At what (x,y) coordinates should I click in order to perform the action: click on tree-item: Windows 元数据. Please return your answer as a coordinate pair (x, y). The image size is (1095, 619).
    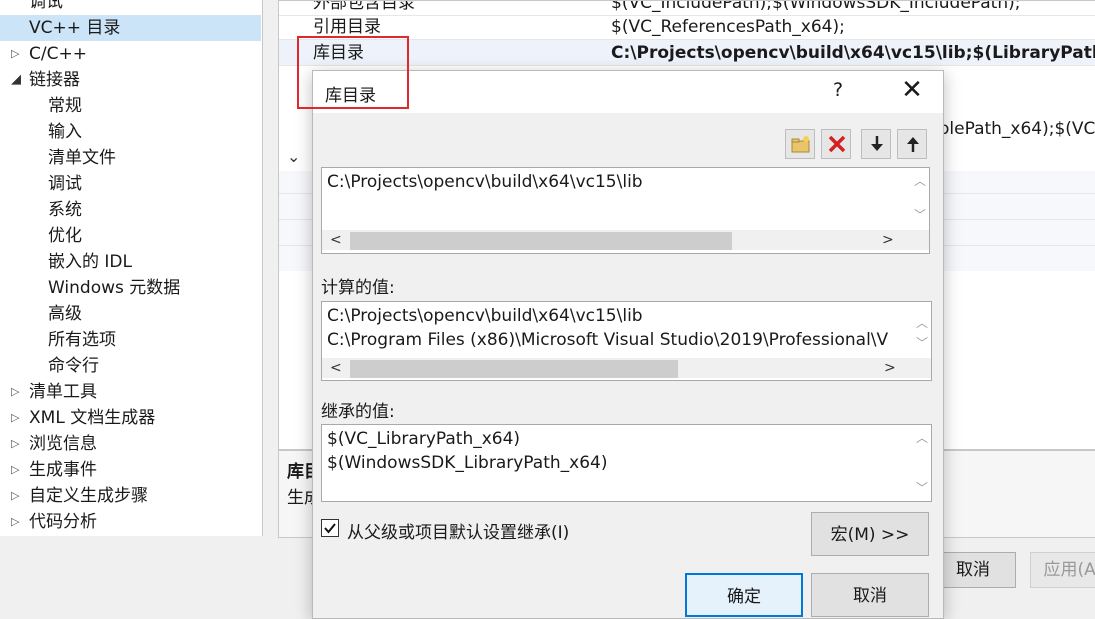
    Looking at the image, I should click on (130, 288).